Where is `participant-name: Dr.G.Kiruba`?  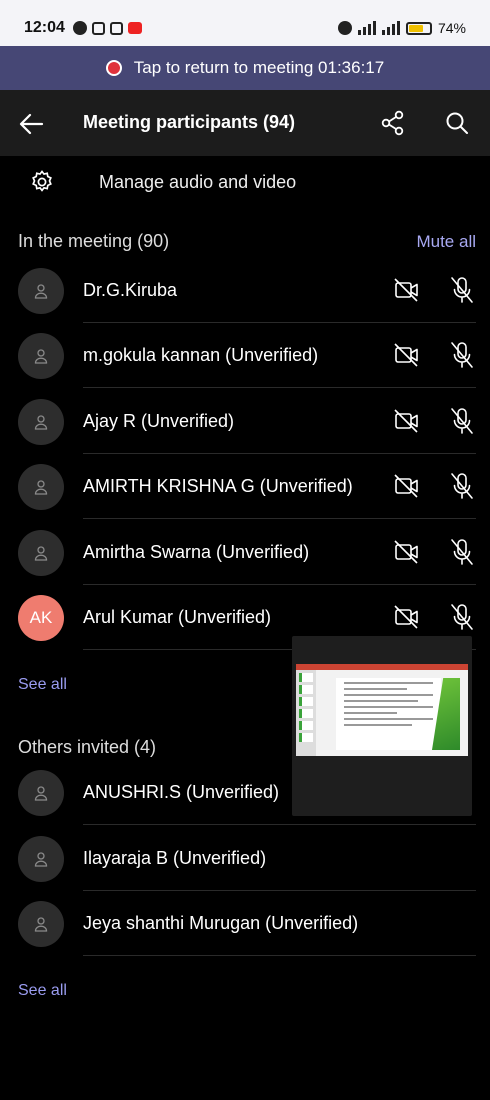 participant-name: Dr.G.Kiruba is located at coordinates (130, 290).